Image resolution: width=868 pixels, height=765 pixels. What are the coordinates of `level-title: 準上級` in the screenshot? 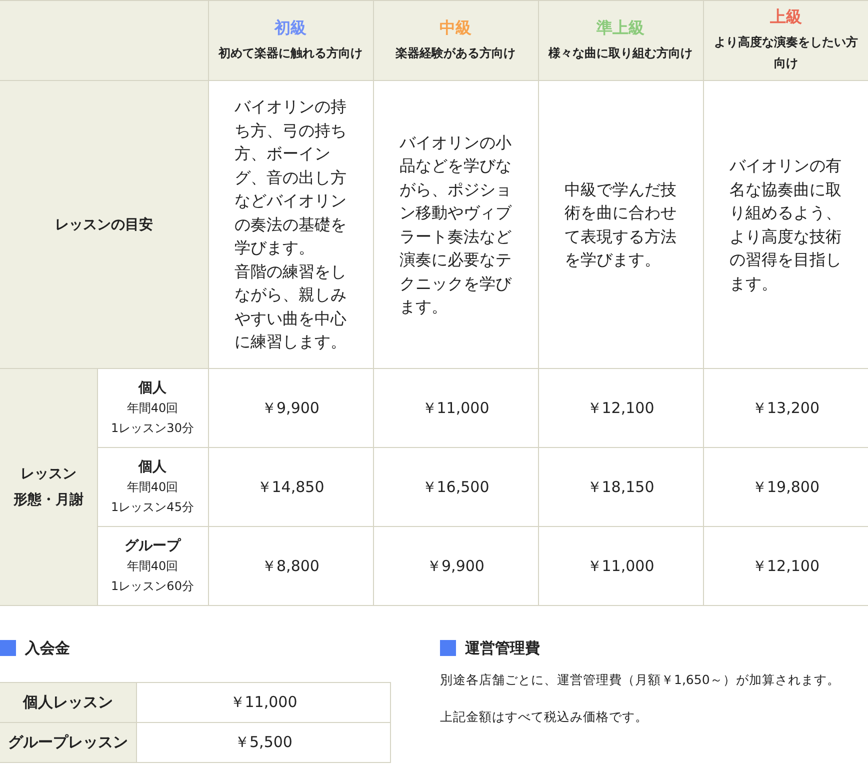 It's located at (621, 28).